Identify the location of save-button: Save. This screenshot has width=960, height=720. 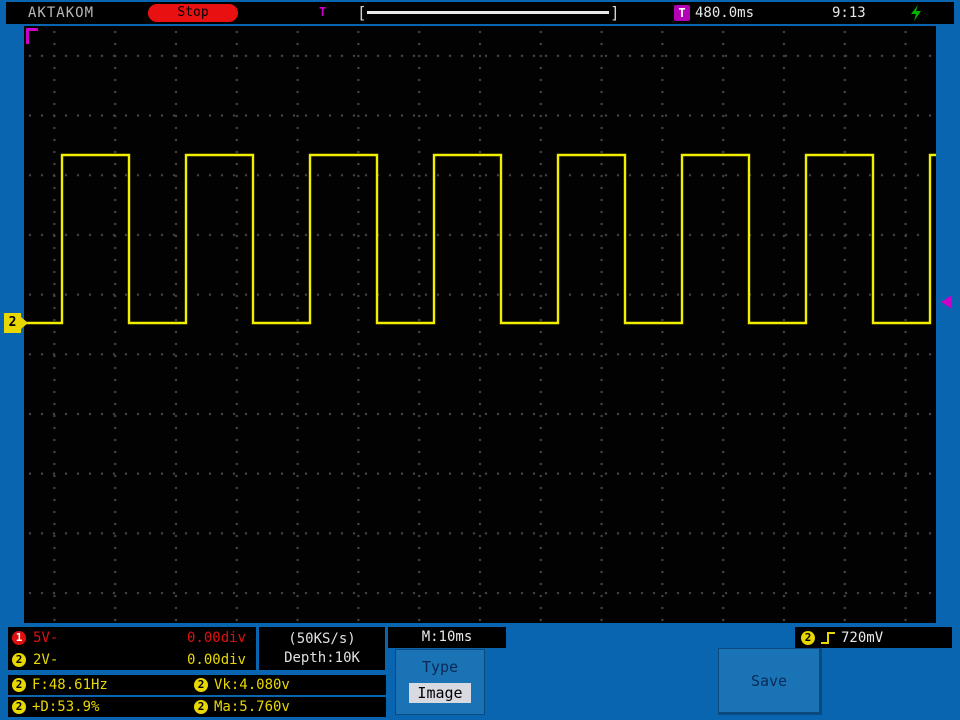
(770, 681).